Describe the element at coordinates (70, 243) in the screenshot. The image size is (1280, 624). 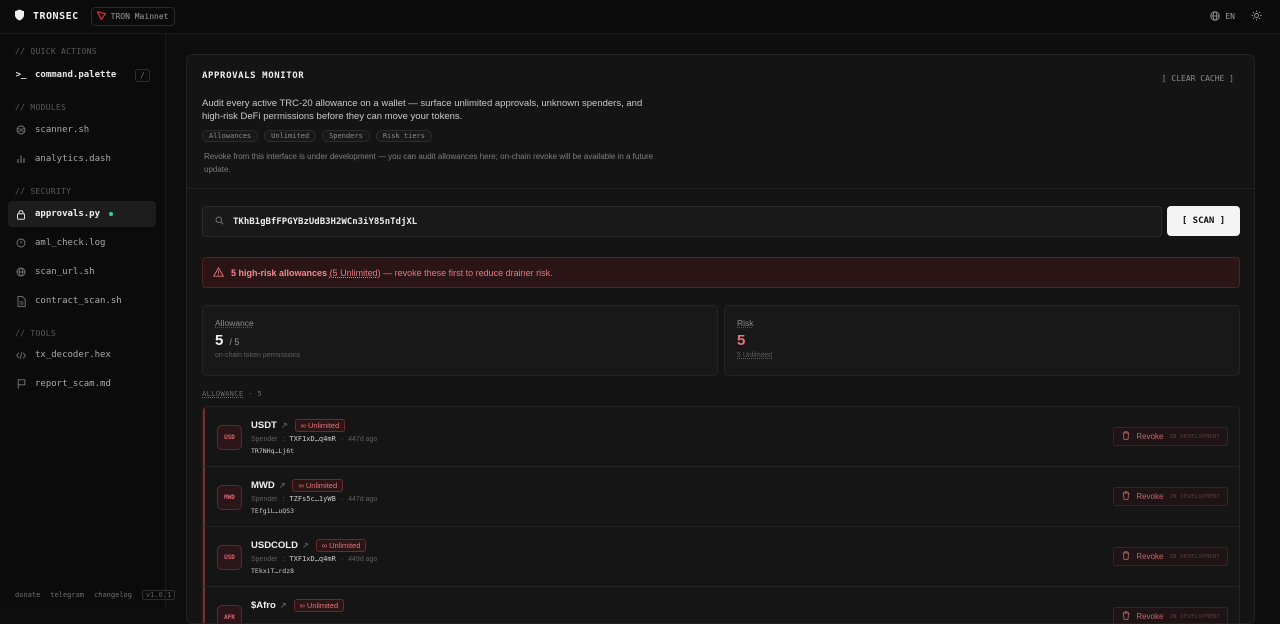
I see `sidebar-item-label: aml_check.log` at that location.